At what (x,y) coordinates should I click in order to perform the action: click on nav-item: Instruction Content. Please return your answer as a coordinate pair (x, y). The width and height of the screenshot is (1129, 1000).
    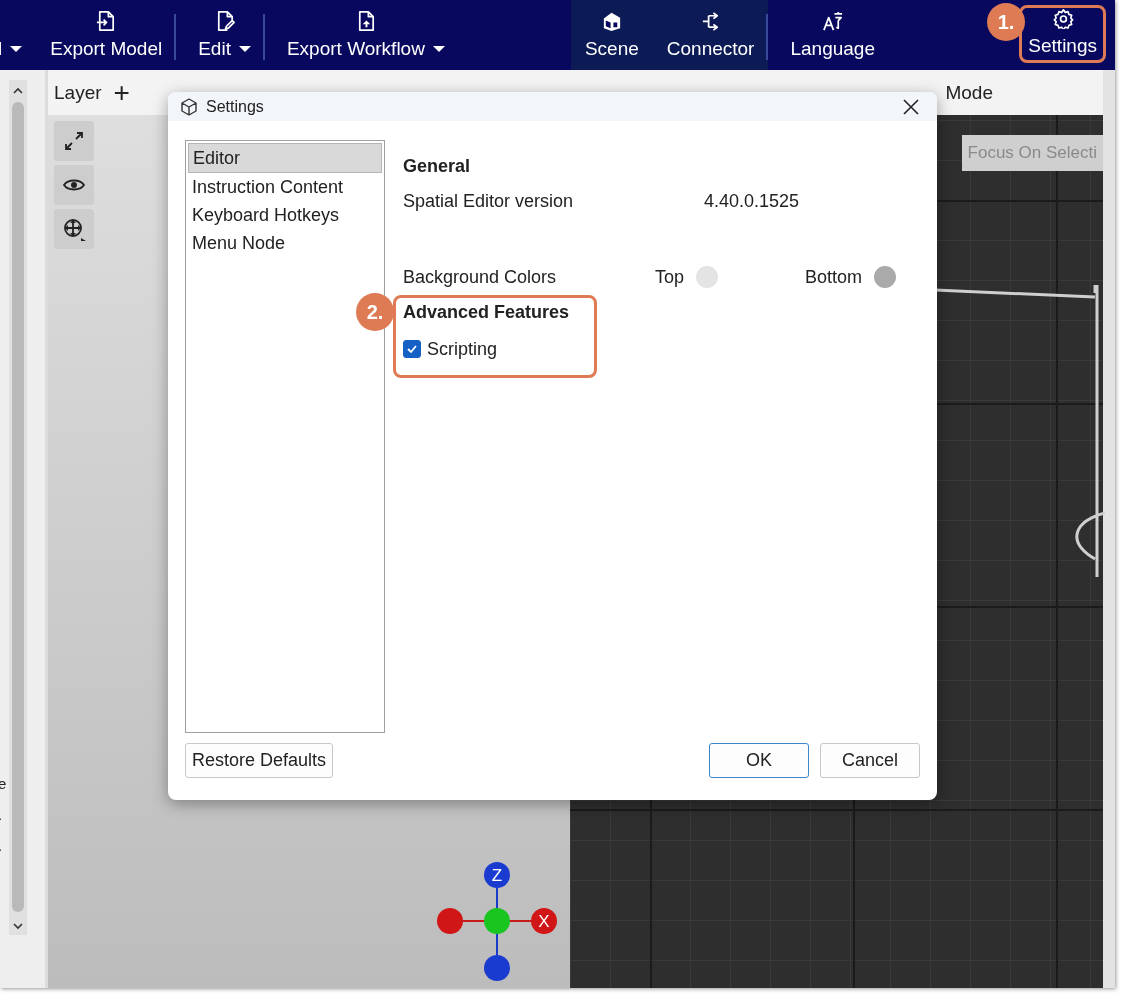
    Looking at the image, I should click on (285, 187).